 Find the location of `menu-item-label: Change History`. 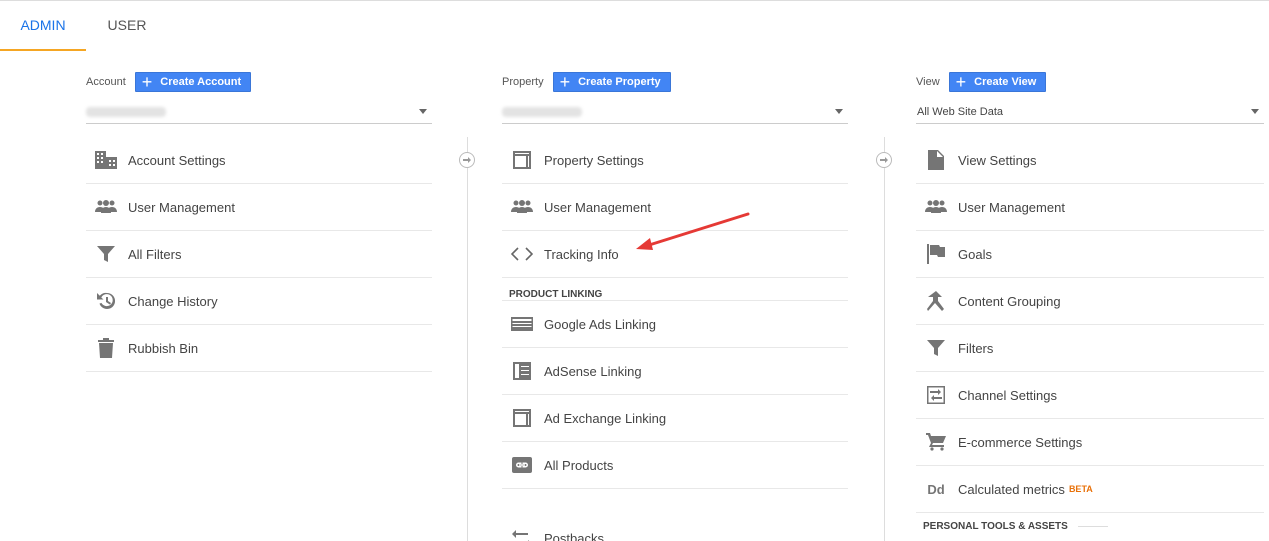

menu-item-label: Change History is located at coordinates (173, 301).